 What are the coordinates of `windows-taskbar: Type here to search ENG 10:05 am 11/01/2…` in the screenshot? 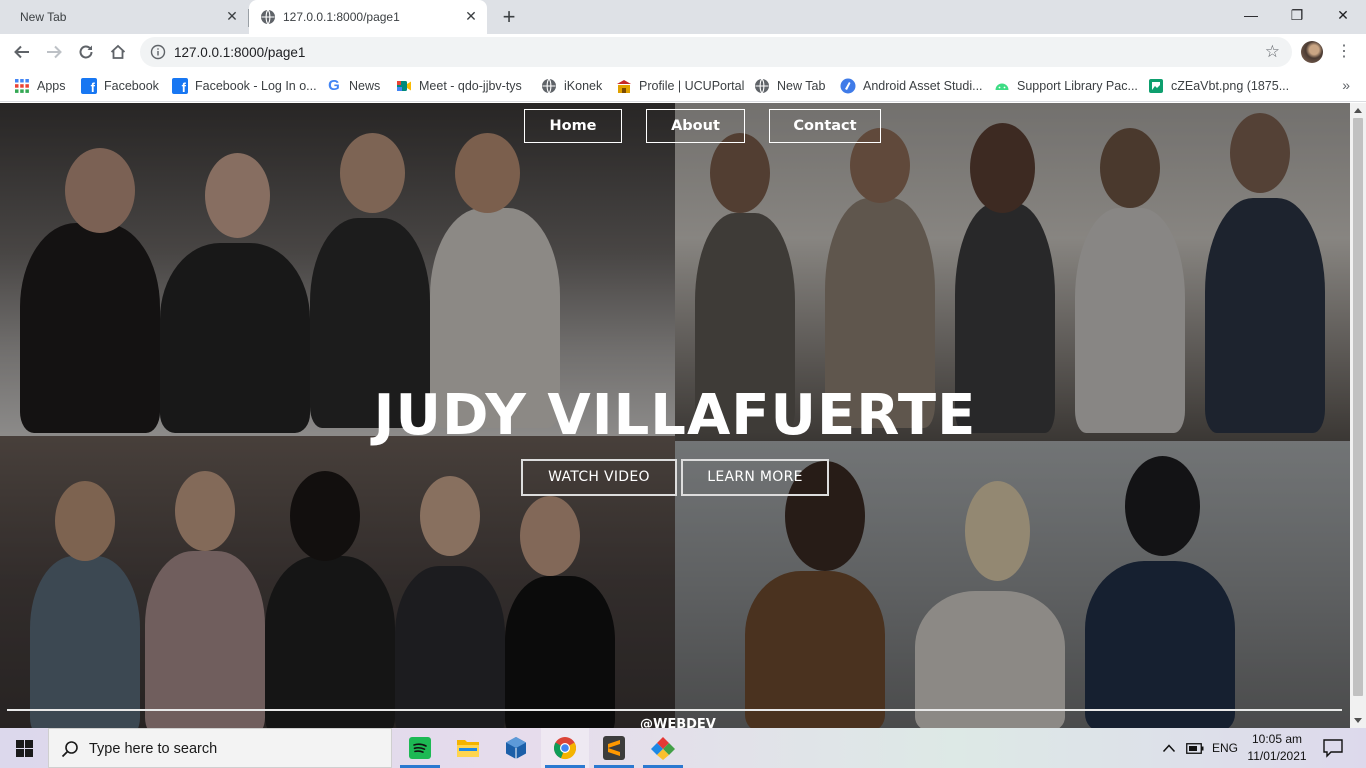 It's located at (683, 748).